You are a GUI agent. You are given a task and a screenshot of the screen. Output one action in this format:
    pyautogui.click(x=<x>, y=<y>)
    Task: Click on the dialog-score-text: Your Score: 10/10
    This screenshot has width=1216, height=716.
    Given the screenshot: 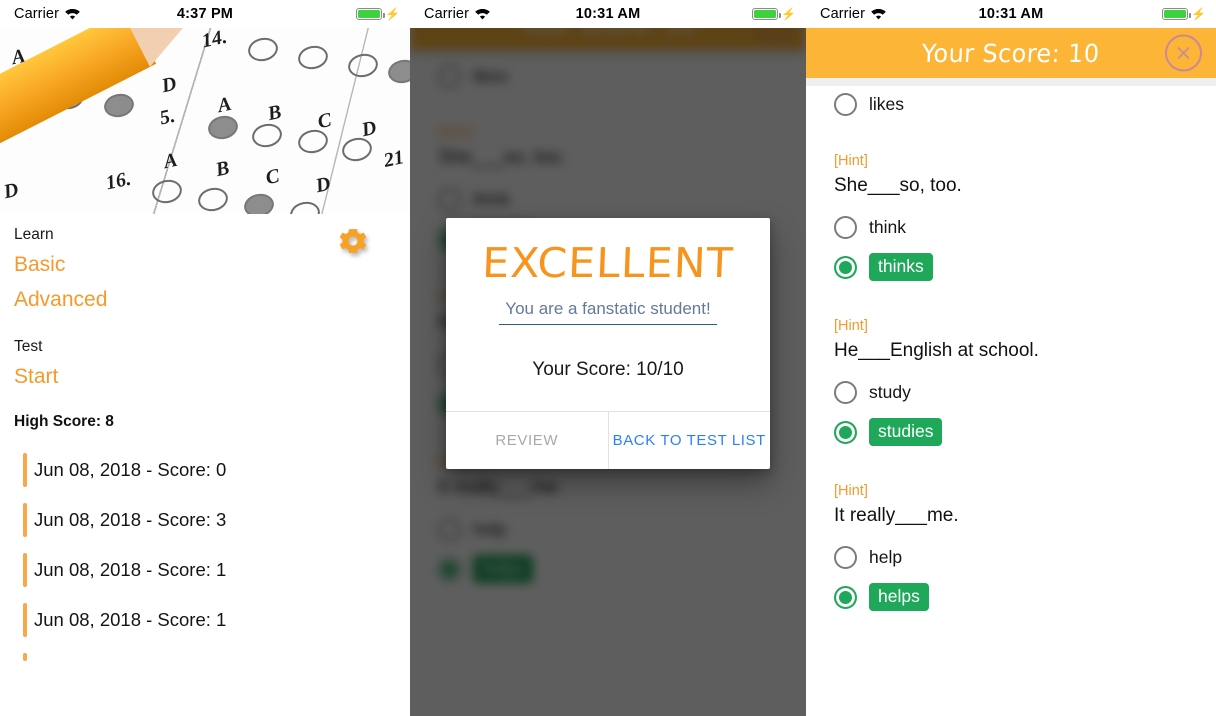 What is the action you would take?
    pyautogui.click(x=608, y=370)
    